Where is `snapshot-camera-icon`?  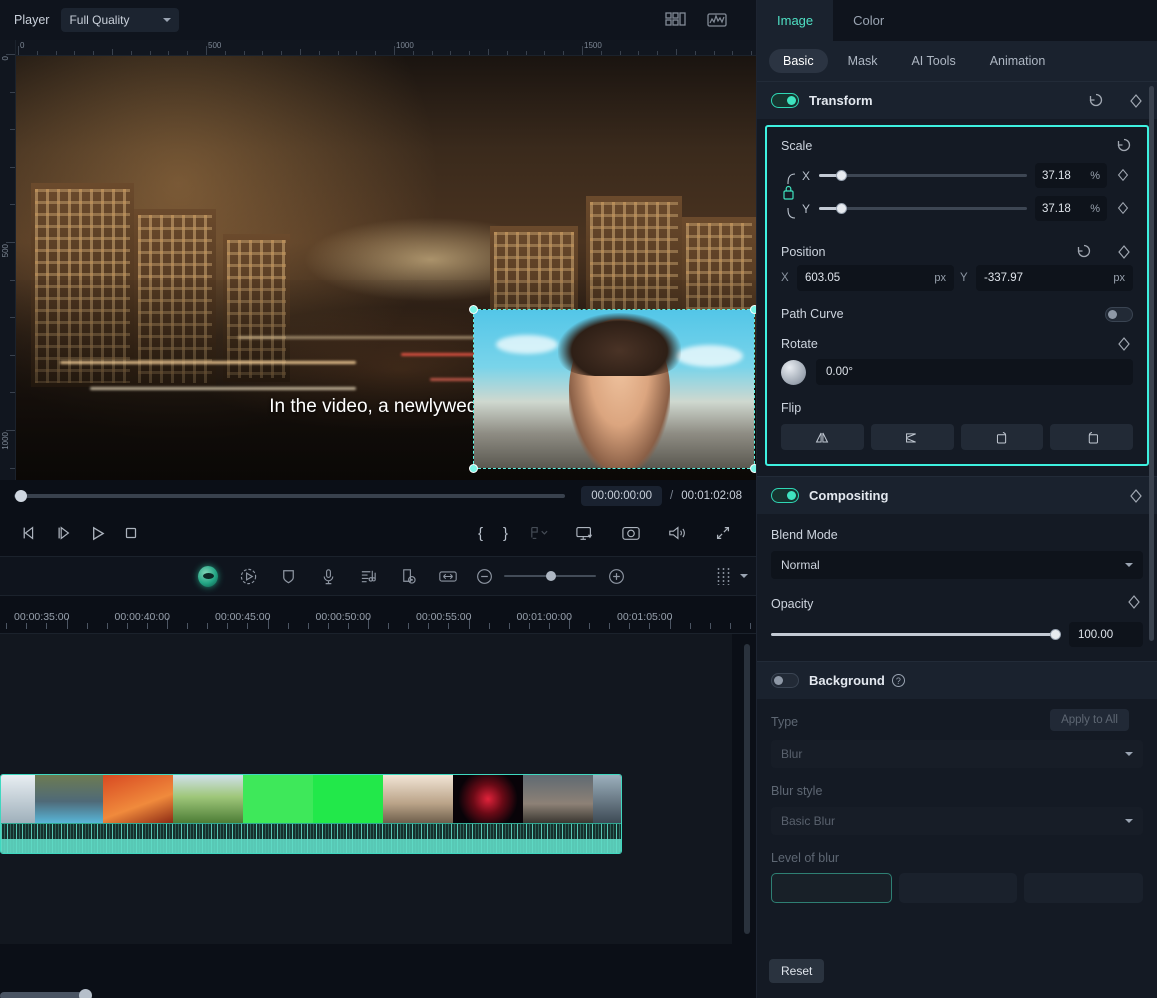
snapshot-camera-icon is located at coordinates (631, 533).